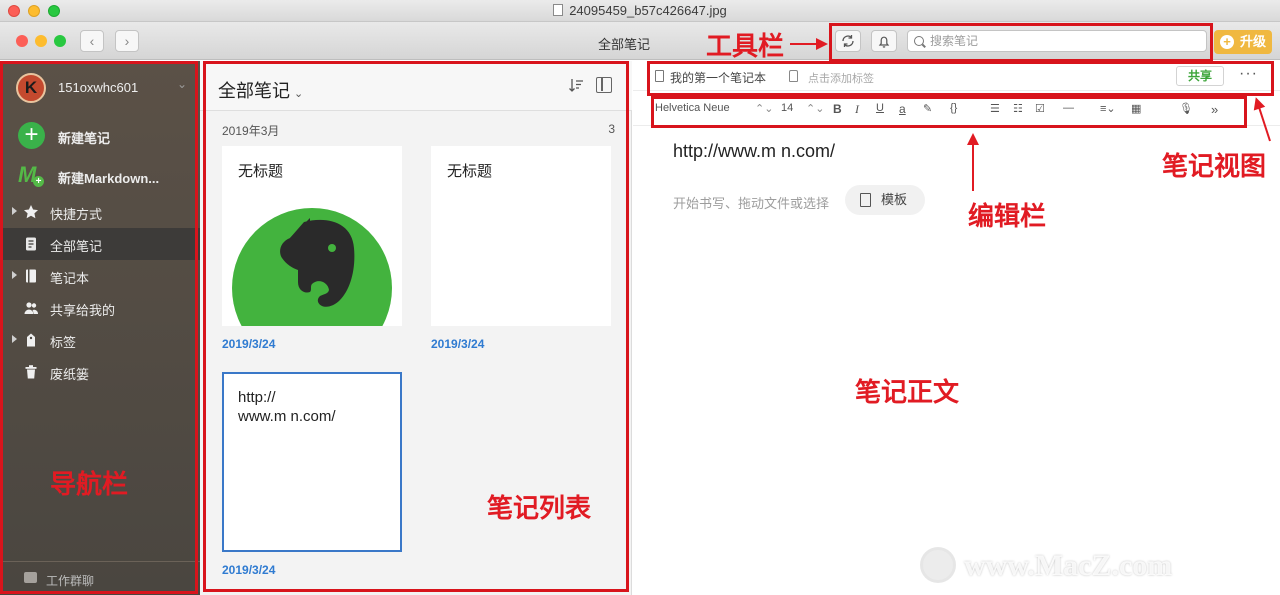 The width and height of the screenshot is (1280, 595). Describe the element at coordinates (809, 44) in the screenshot. I see `toolbar-arrow` at that location.